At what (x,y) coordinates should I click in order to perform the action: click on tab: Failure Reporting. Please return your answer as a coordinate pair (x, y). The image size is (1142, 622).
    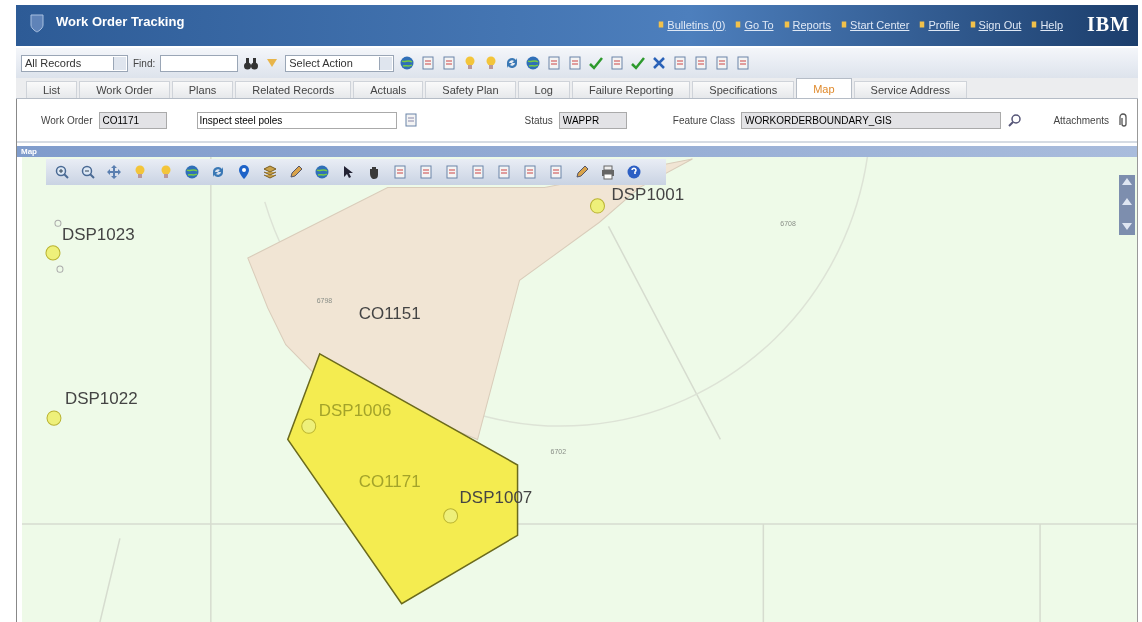
    Looking at the image, I should click on (631, 89).